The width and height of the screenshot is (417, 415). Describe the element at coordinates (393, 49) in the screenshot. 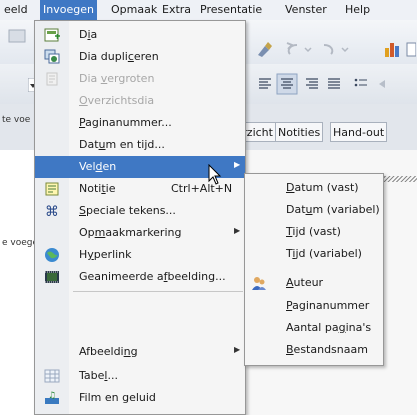

I see `chart-icon` at that location.